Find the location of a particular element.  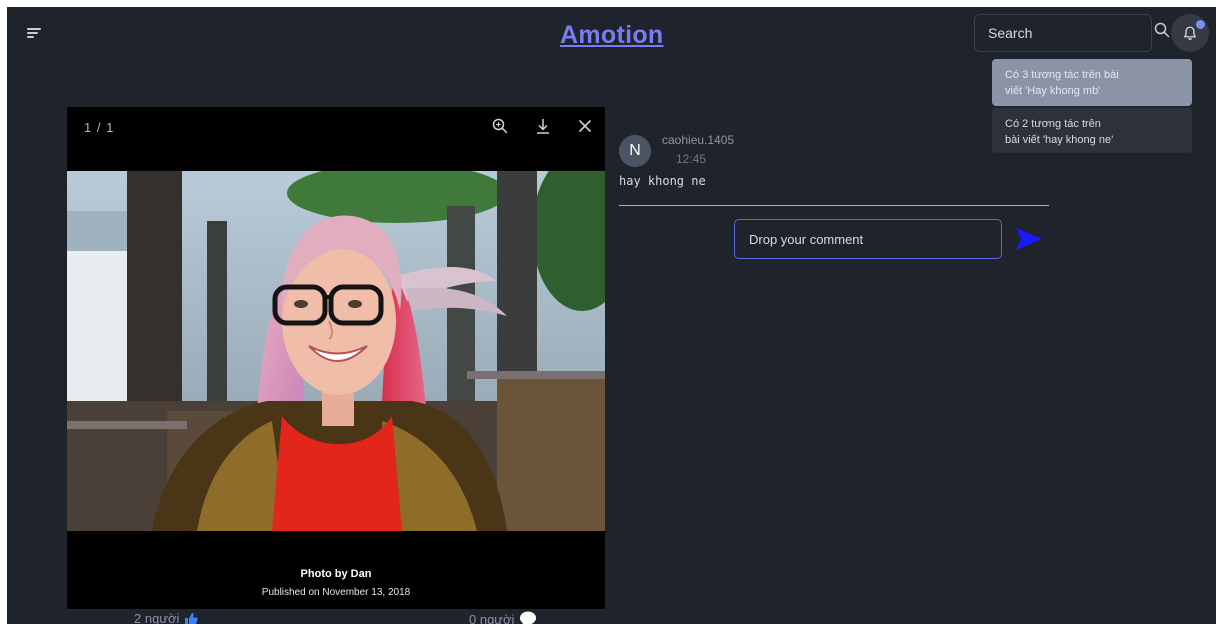

search-icon is located at coordinates (1162, 30).